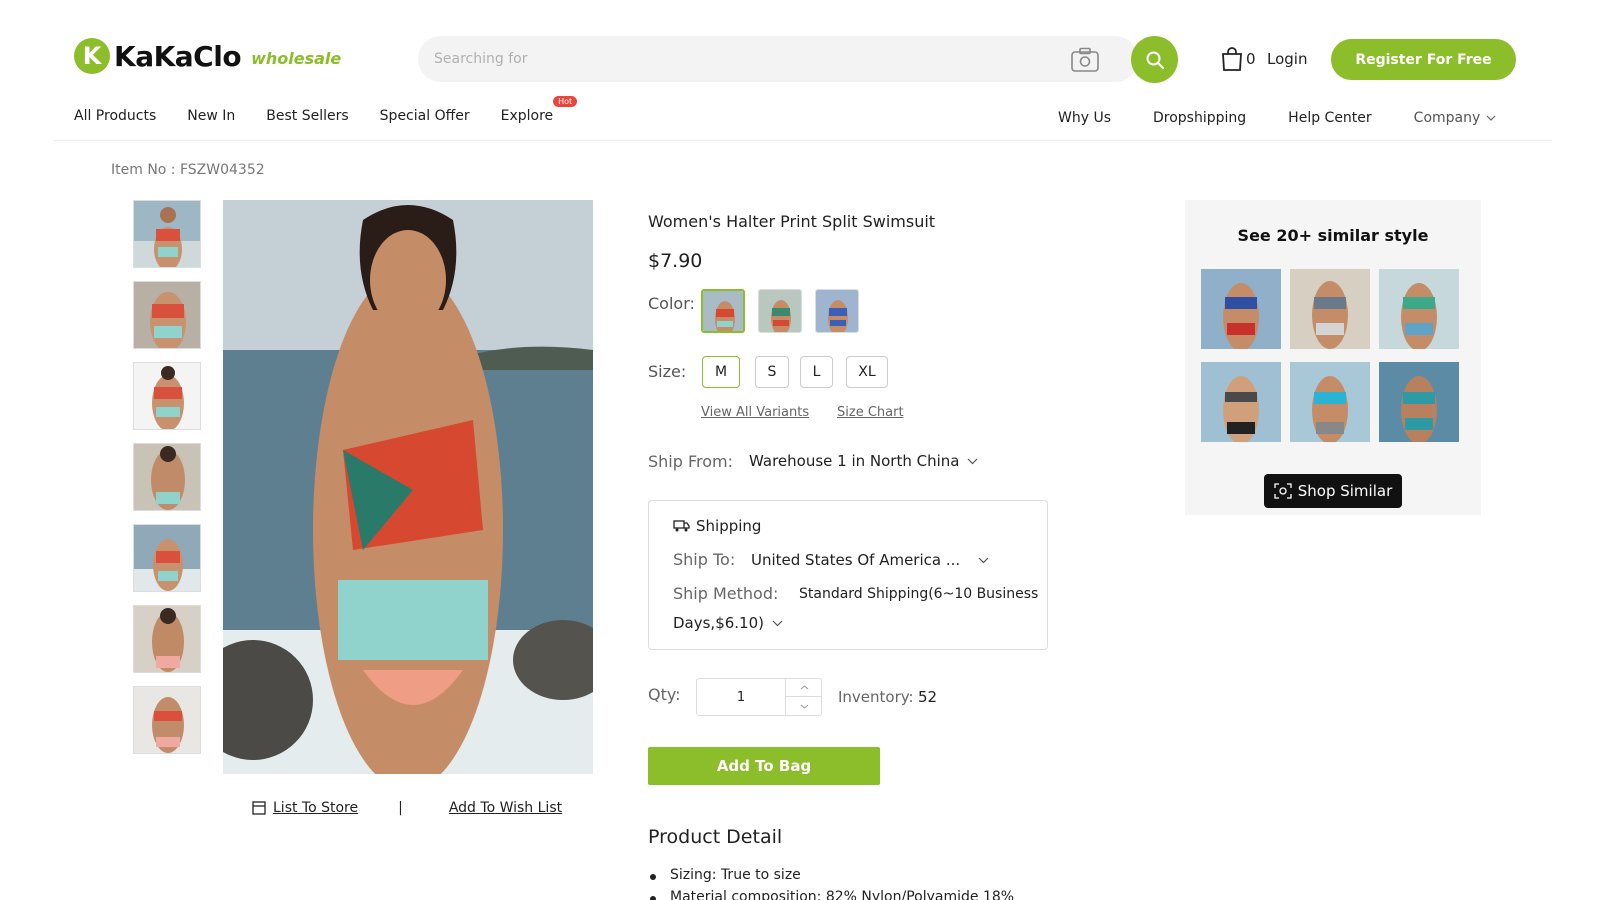 This screenshot has width=1600, height=900. Describe the element at coordinates (115, 116) in the screenshot. I see `nav-all-products: All Products` at that location.